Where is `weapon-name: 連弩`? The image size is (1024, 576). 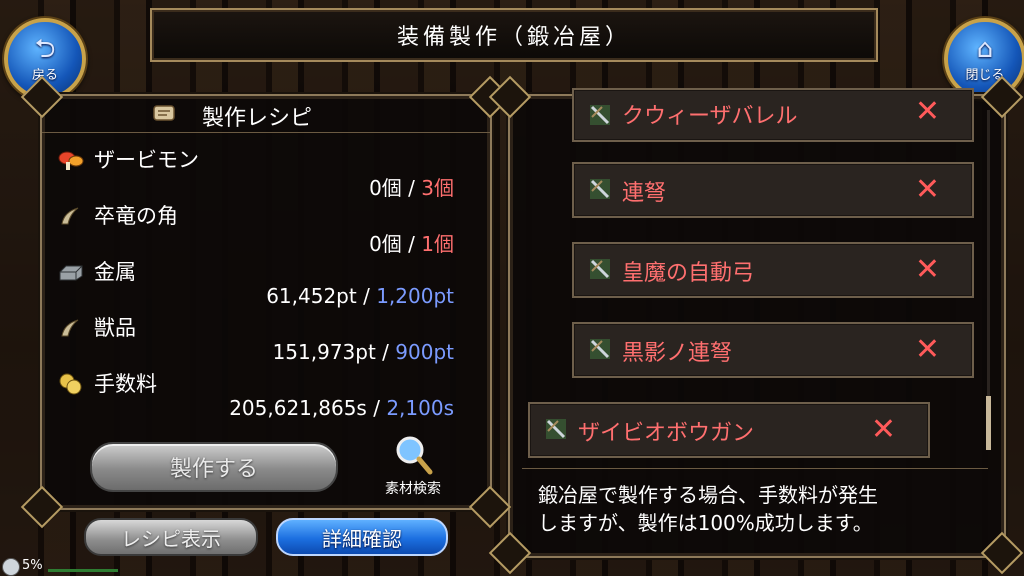
weapon-name: 連弩 is located at coordinates (644, 193).